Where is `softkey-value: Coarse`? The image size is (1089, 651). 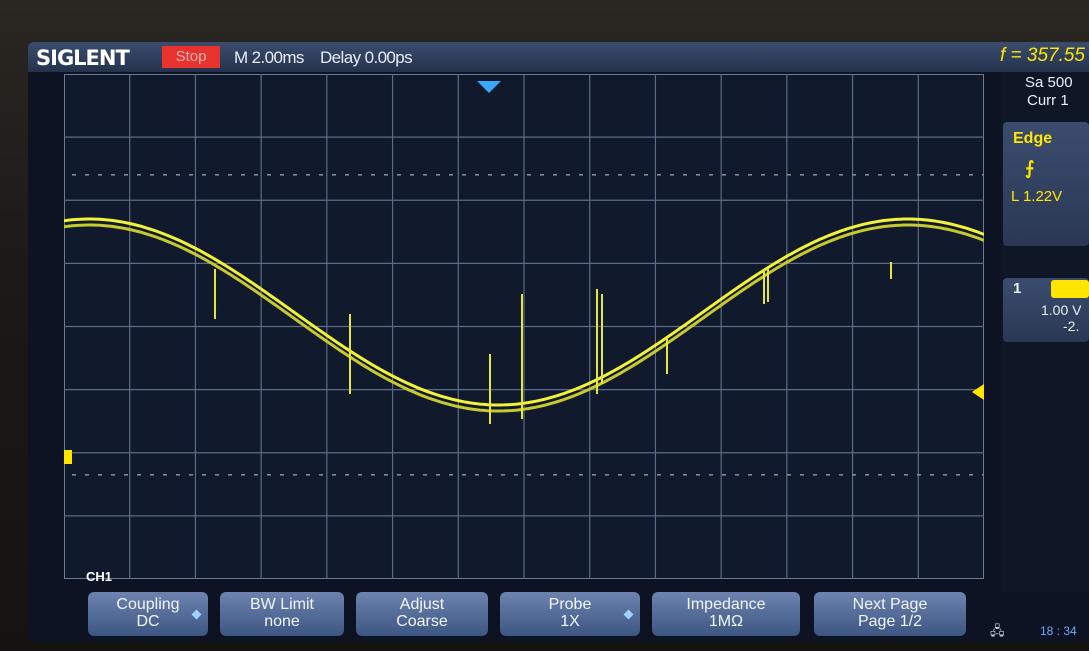 softkey-value: Coarse is located at coordinates (422, 621).